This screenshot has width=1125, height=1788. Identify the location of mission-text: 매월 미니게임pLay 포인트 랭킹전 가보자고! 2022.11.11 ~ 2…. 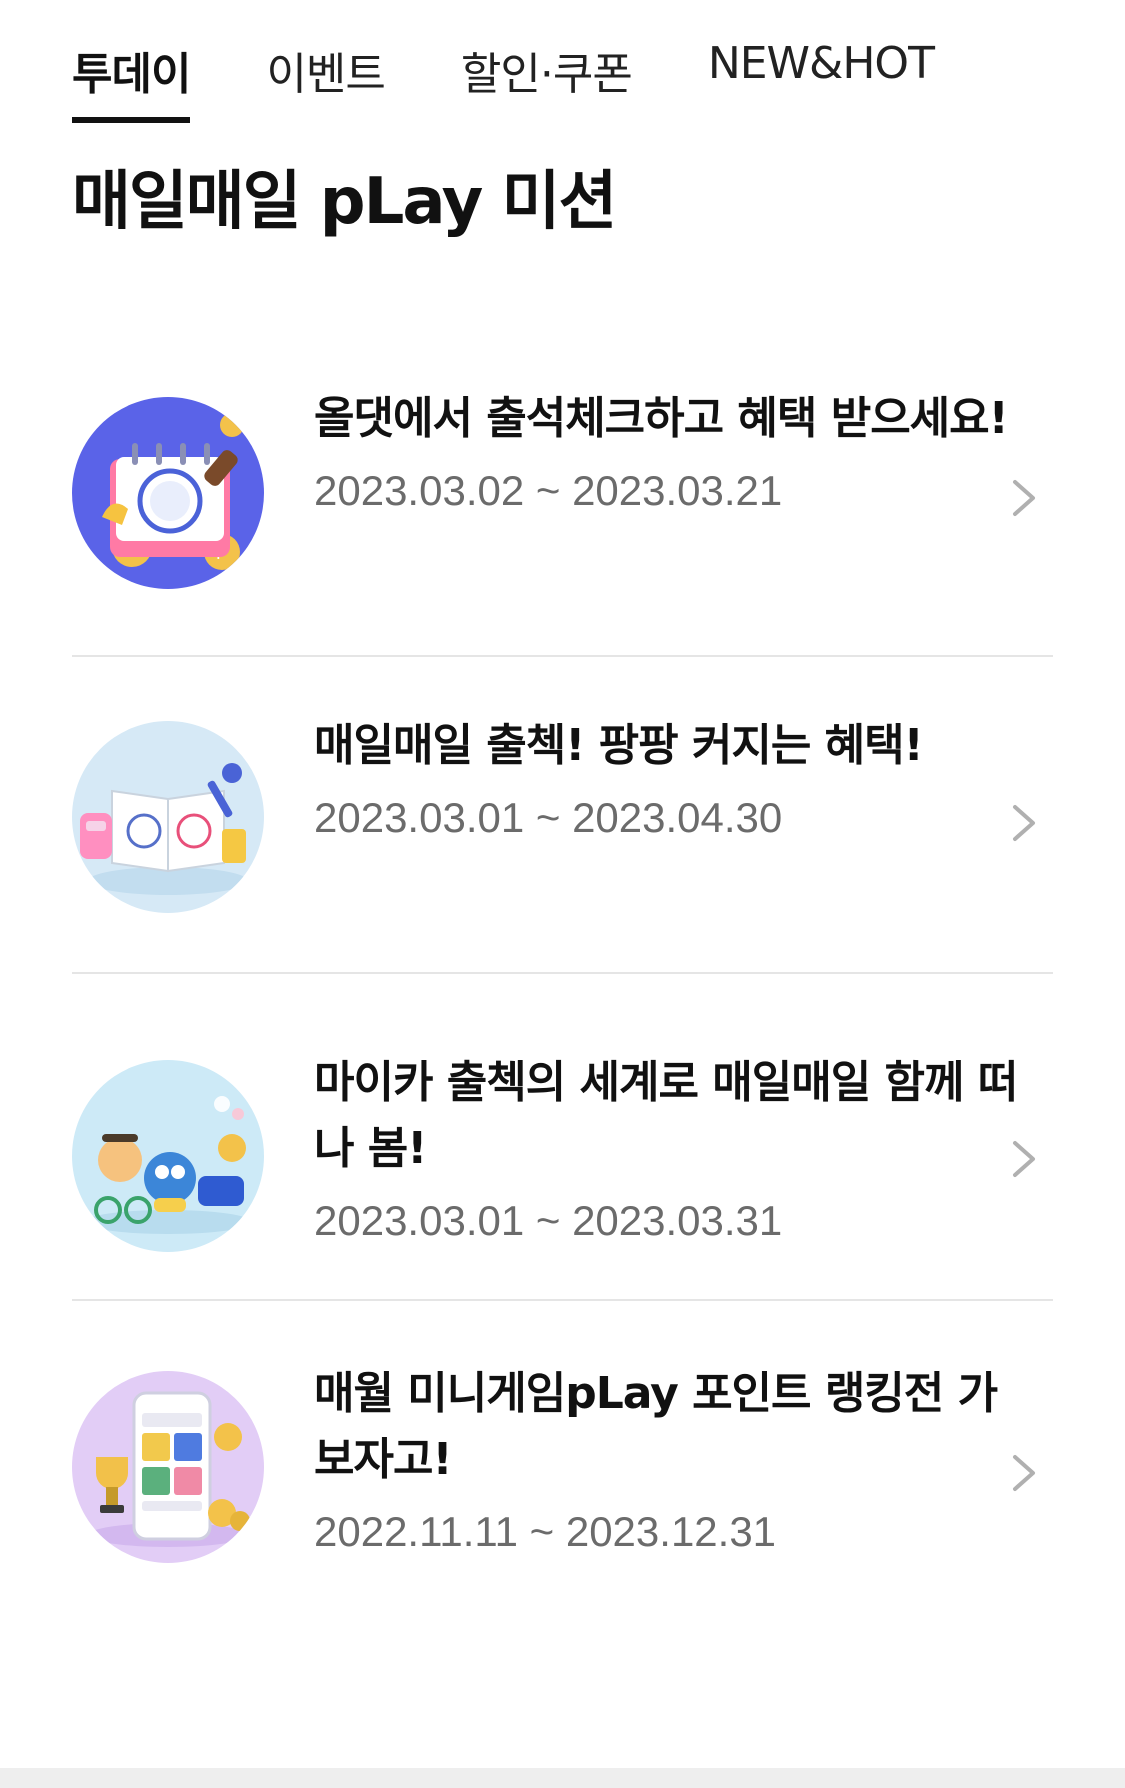
(674, 1462).